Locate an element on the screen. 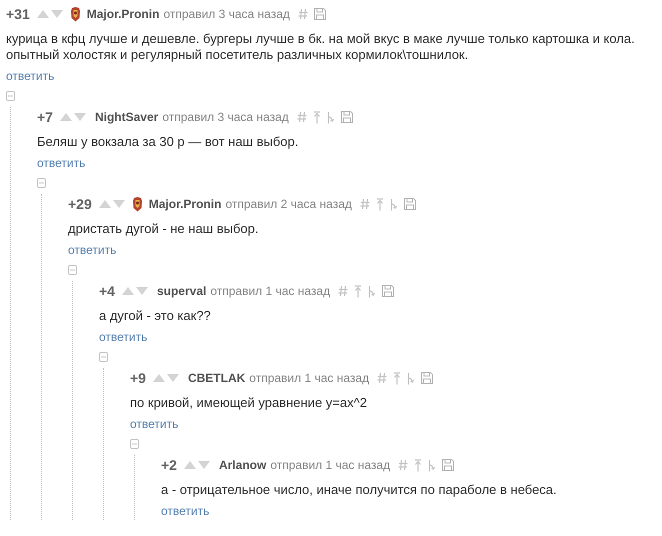 The width and height of the screenshot is (662, 536). comment-text: по кривой, имеющей уравнение y=ax^2 is located at coordinates (249, 403).